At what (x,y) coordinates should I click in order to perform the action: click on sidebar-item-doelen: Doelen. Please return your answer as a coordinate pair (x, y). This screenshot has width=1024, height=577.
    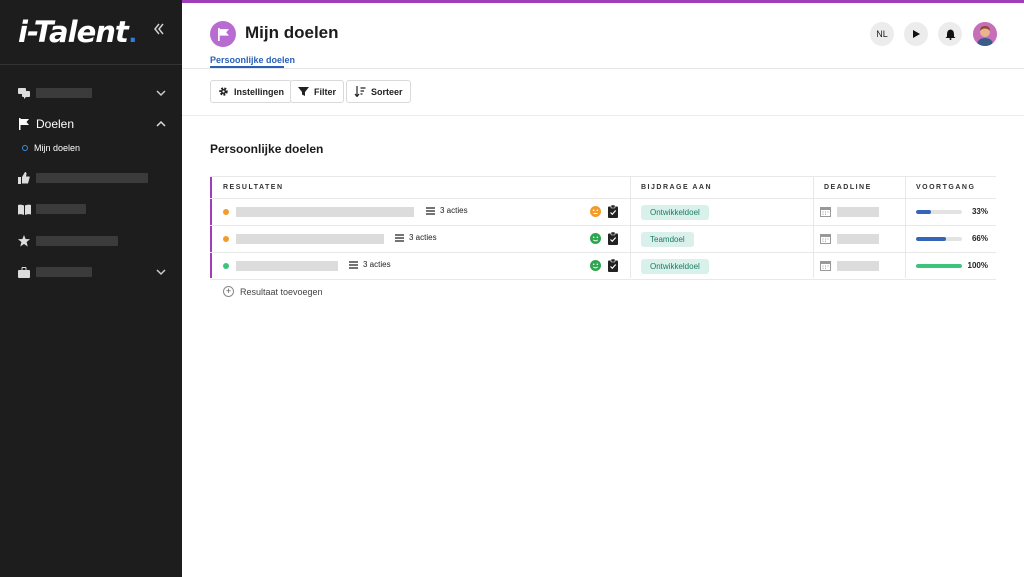
    Looking at the image, I should click on (91, 124).